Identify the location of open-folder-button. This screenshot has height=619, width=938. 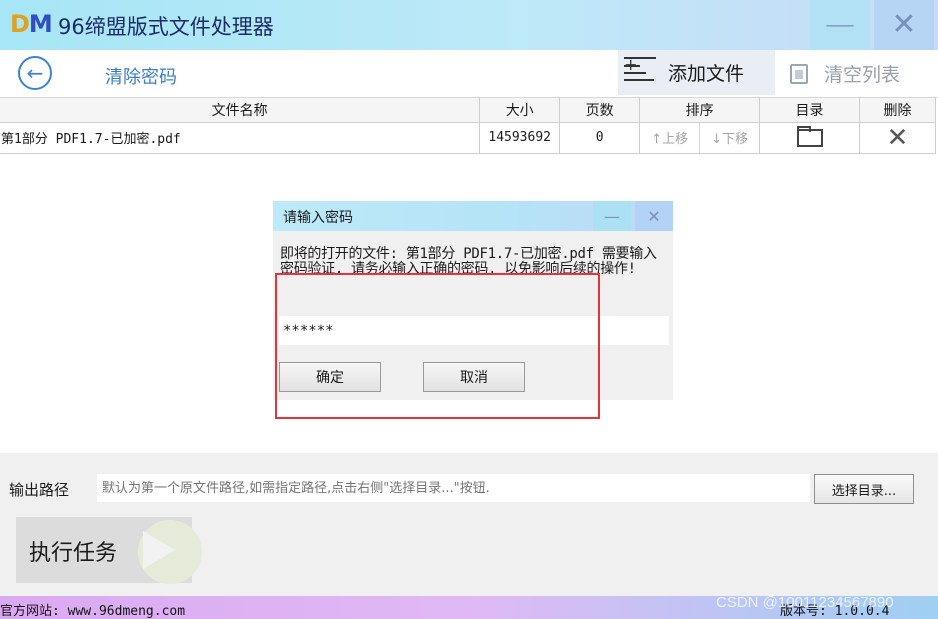
(809, 138).